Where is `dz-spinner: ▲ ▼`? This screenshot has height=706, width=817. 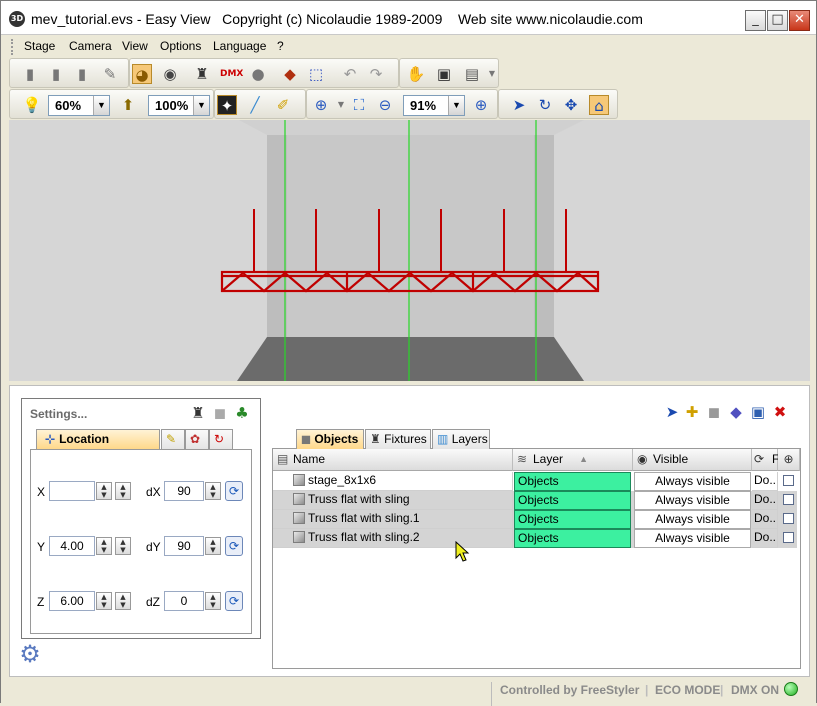 dz-spinner: ▲ ▼ is located at coordinates (213, 601).